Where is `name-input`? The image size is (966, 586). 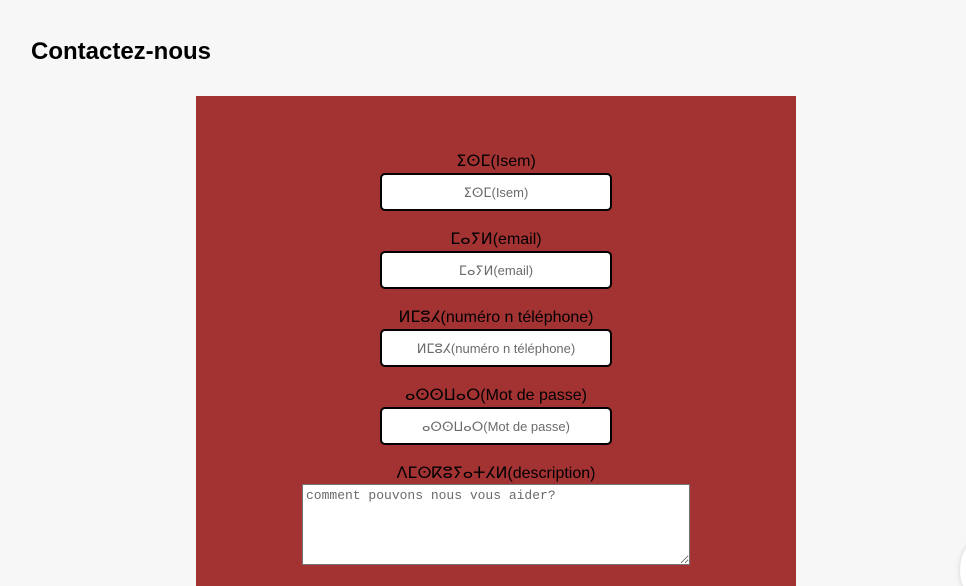 name-input is located at coordinates (496, 192).